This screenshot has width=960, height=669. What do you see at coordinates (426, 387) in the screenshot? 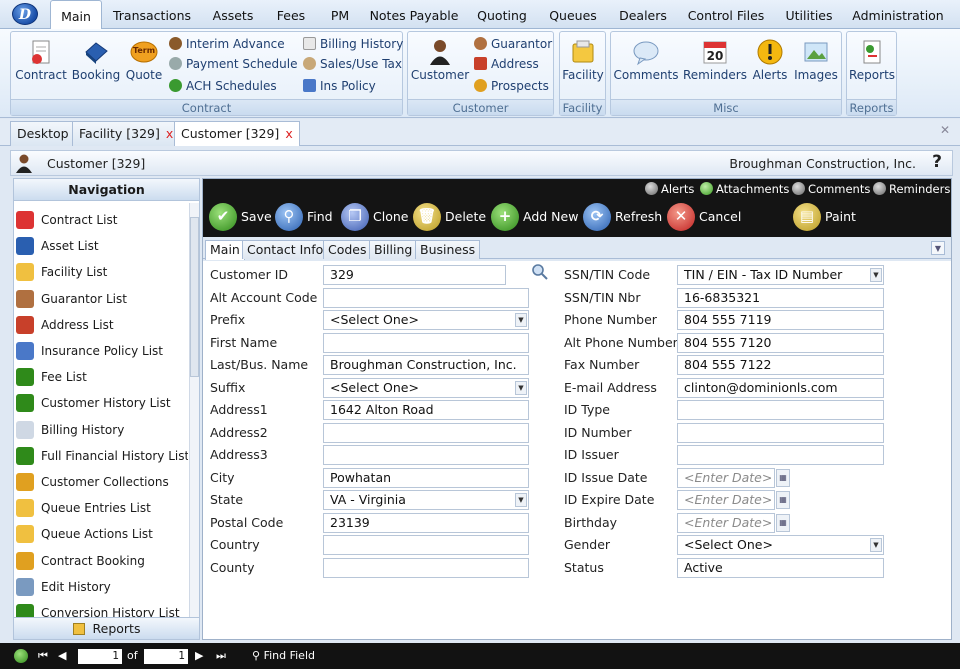
I see `suffix-select: <Select One> ▼` at bounding box center [426, 387].